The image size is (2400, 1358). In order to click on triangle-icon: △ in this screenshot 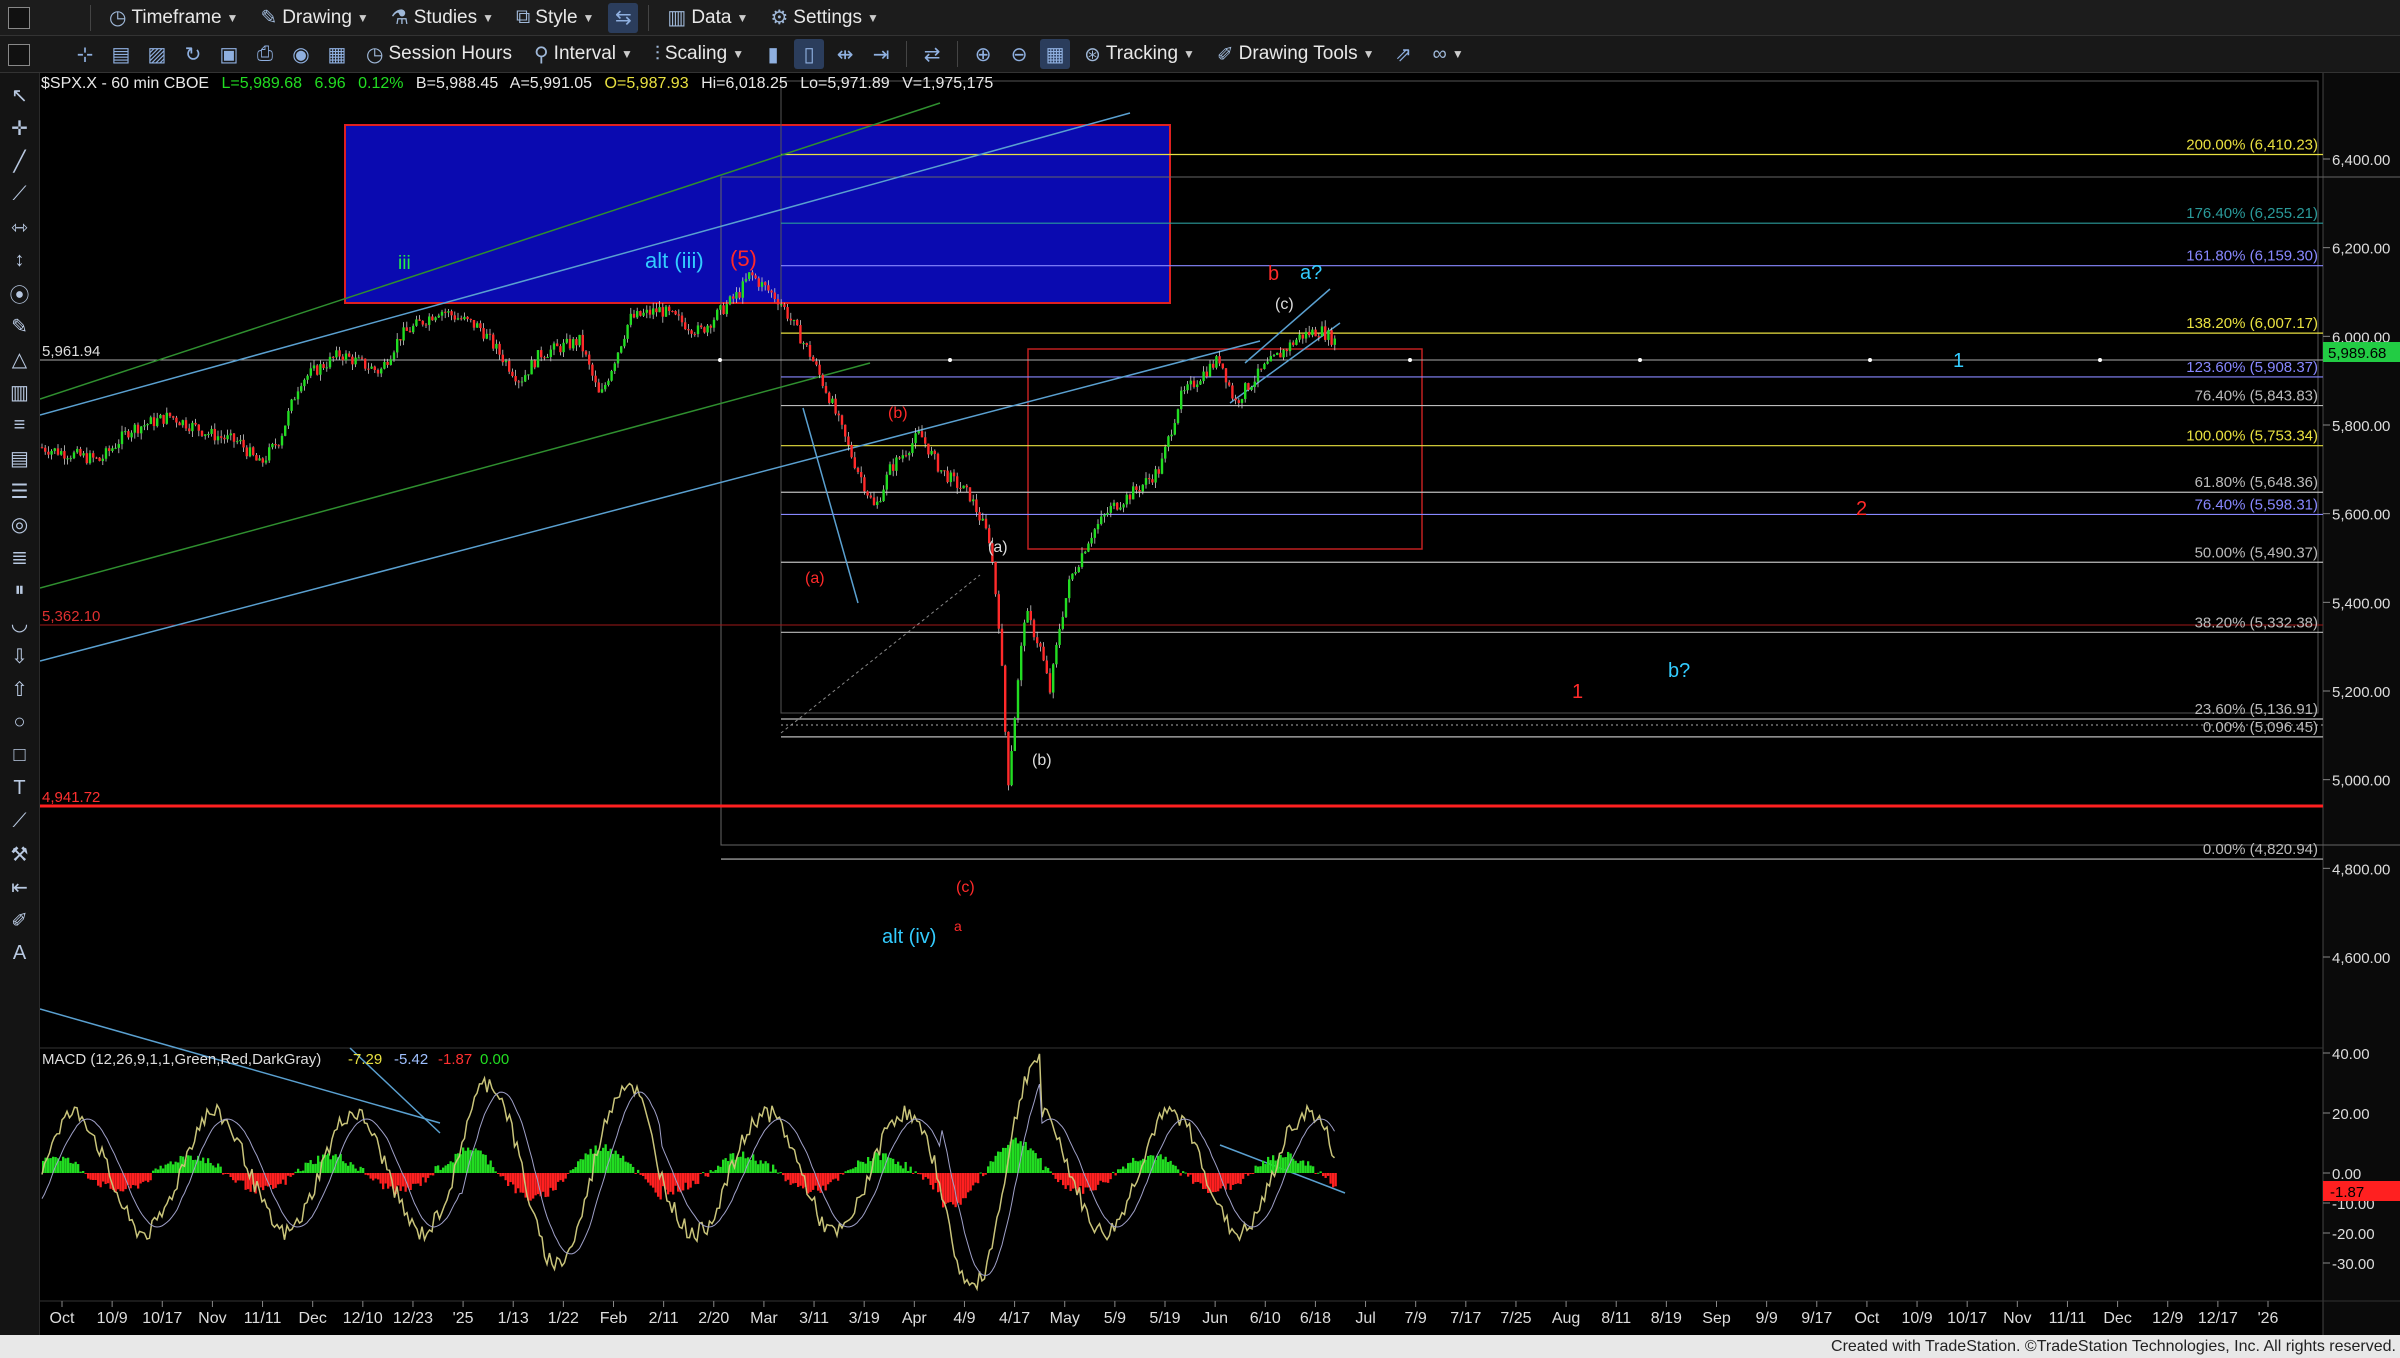, I will do `click(20, 359)`.